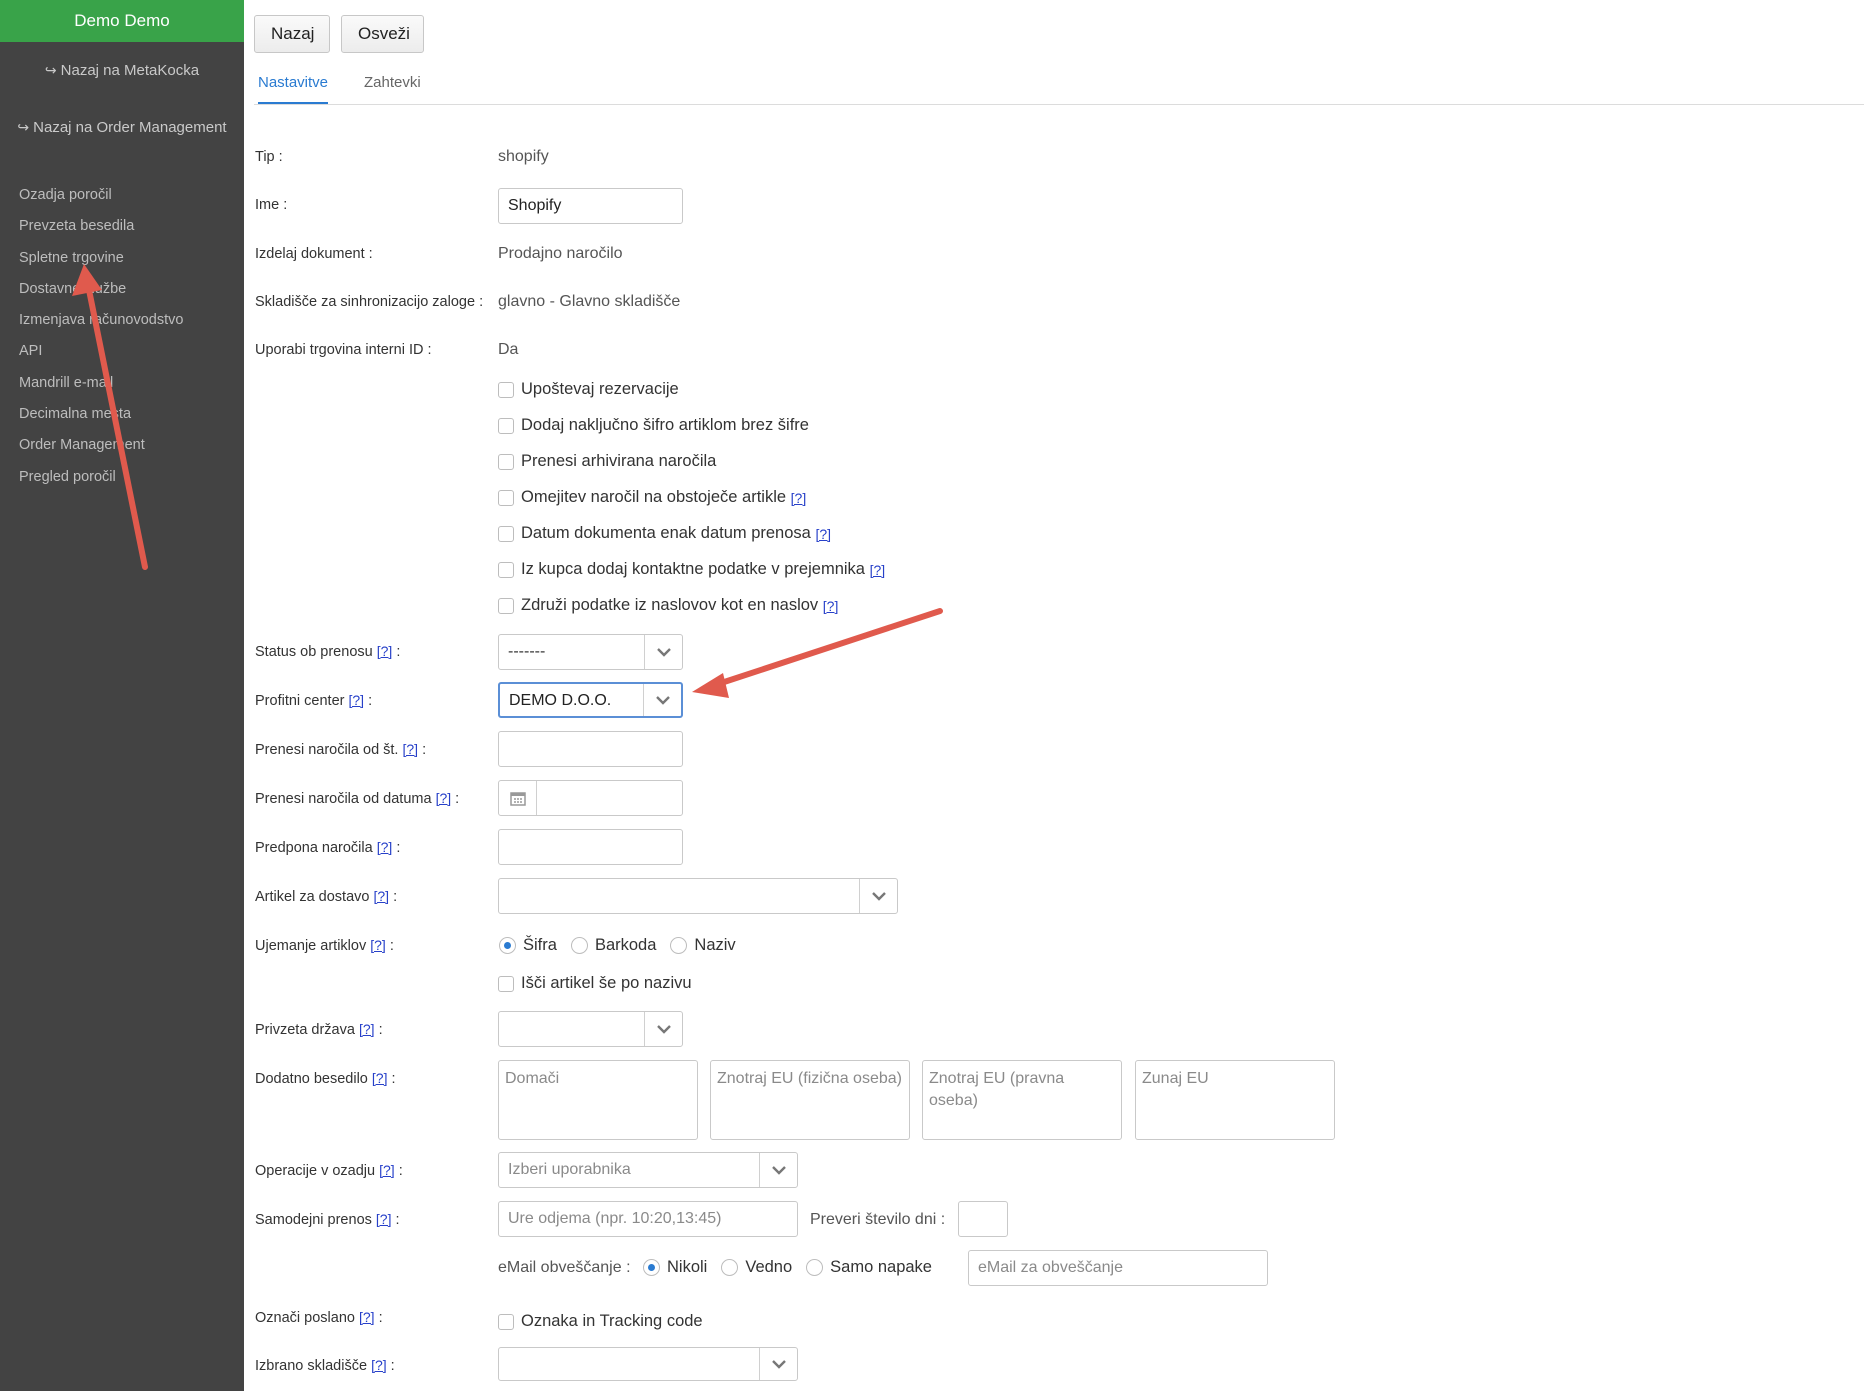 The height and width of the screenshot is (1391, 1874). I want to click on back-button: Nazaj, so click(292, 34).